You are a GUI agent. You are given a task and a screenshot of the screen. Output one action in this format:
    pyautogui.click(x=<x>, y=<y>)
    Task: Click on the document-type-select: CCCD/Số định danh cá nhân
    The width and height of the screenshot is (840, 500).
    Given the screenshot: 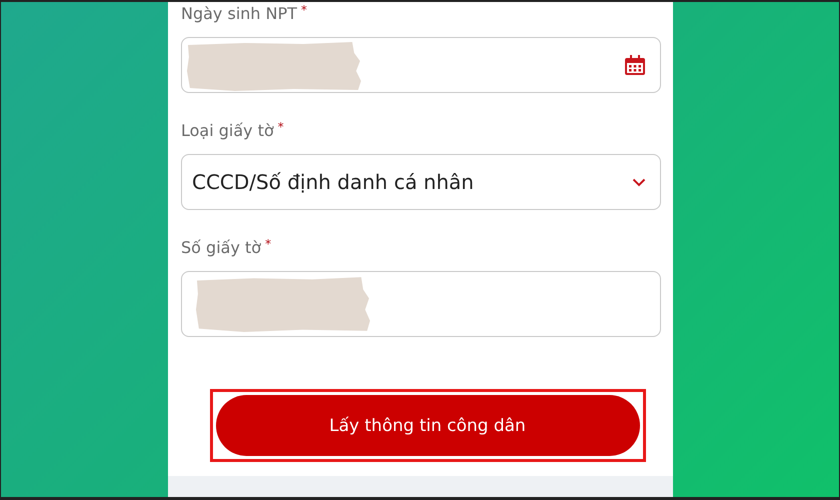 What is the action you would take?
    pyautogui.click(x=421, y=182)
    